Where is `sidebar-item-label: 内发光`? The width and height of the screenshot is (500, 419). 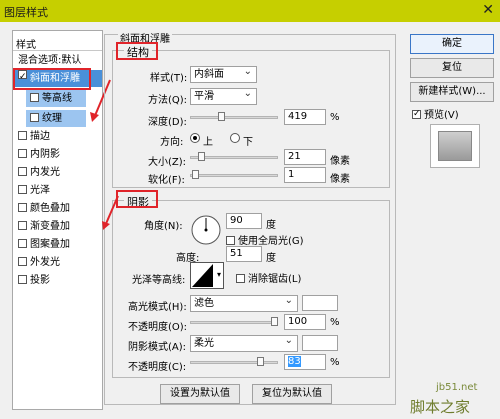
sidebar-item-label: 内发光 is located at coordinates (45, 172).